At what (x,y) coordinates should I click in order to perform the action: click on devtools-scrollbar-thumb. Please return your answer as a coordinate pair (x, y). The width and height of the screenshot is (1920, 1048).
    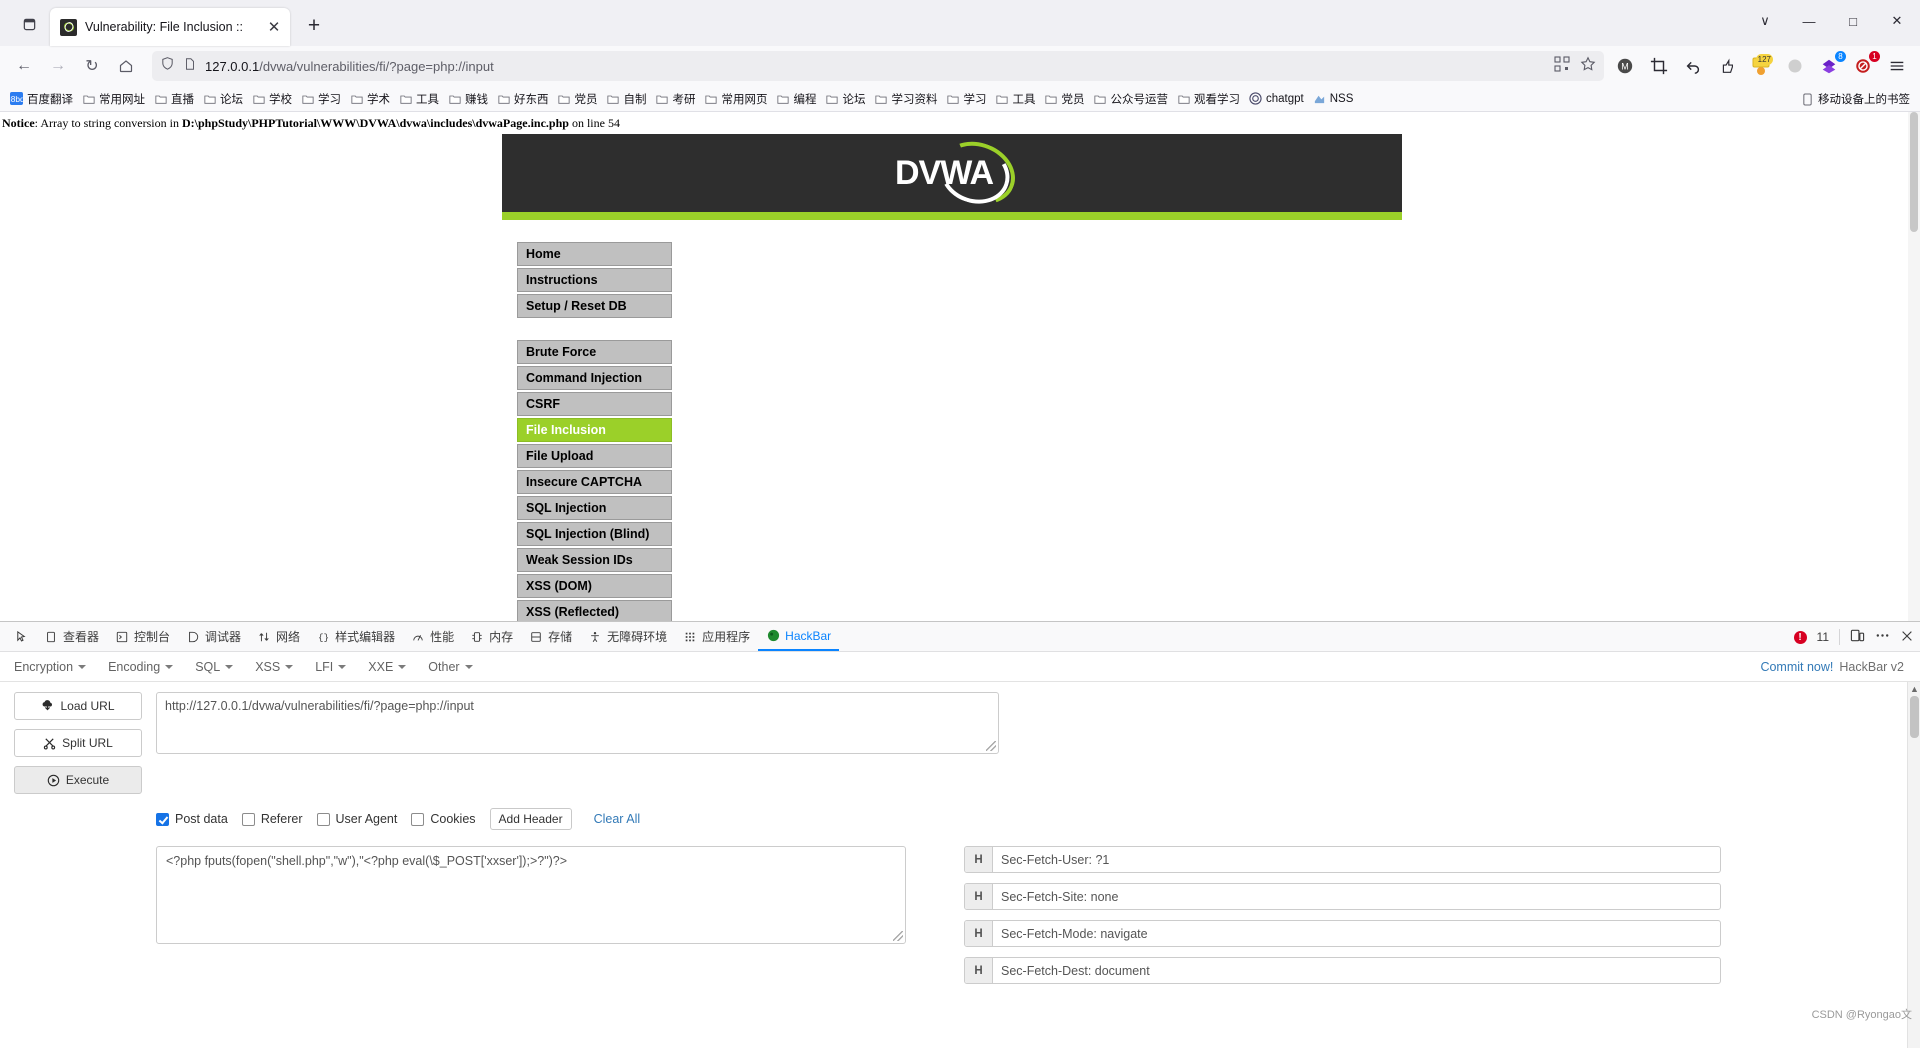
    Looking at the image, I should click on (1914, 717).